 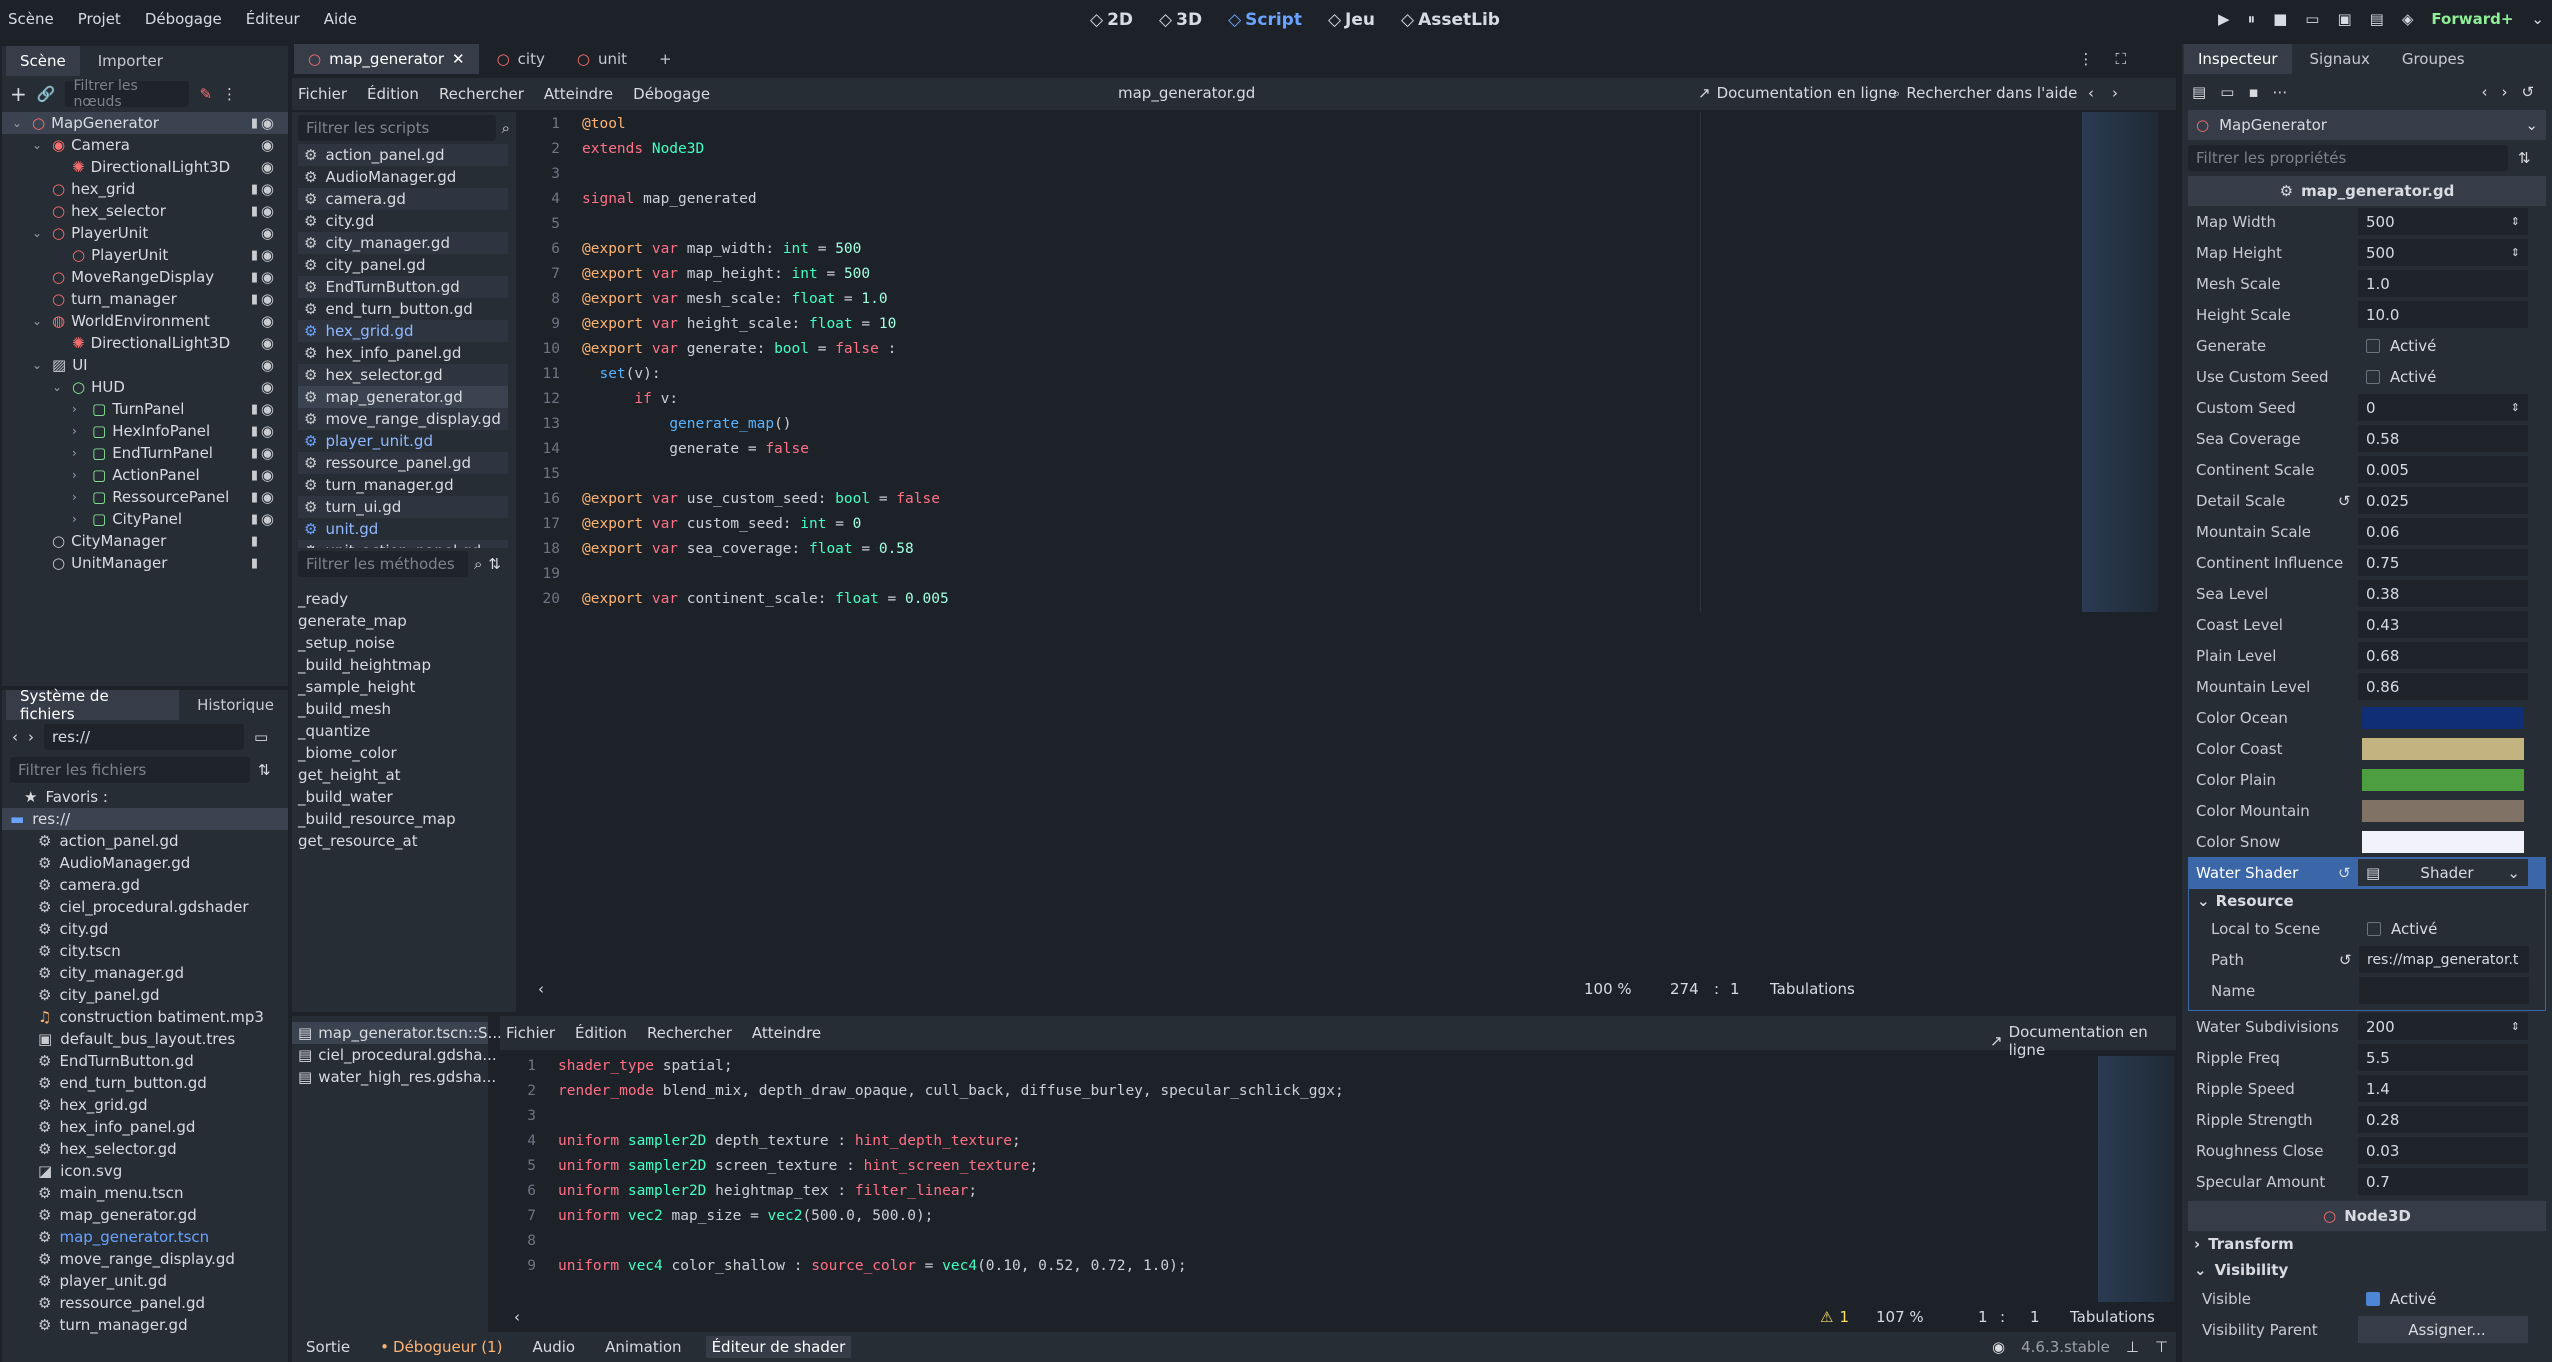 What do you see at coordinates (2344, 873) in the screenshot?
I see `revert-icon: ↺` at bounding box center [2344, 873].